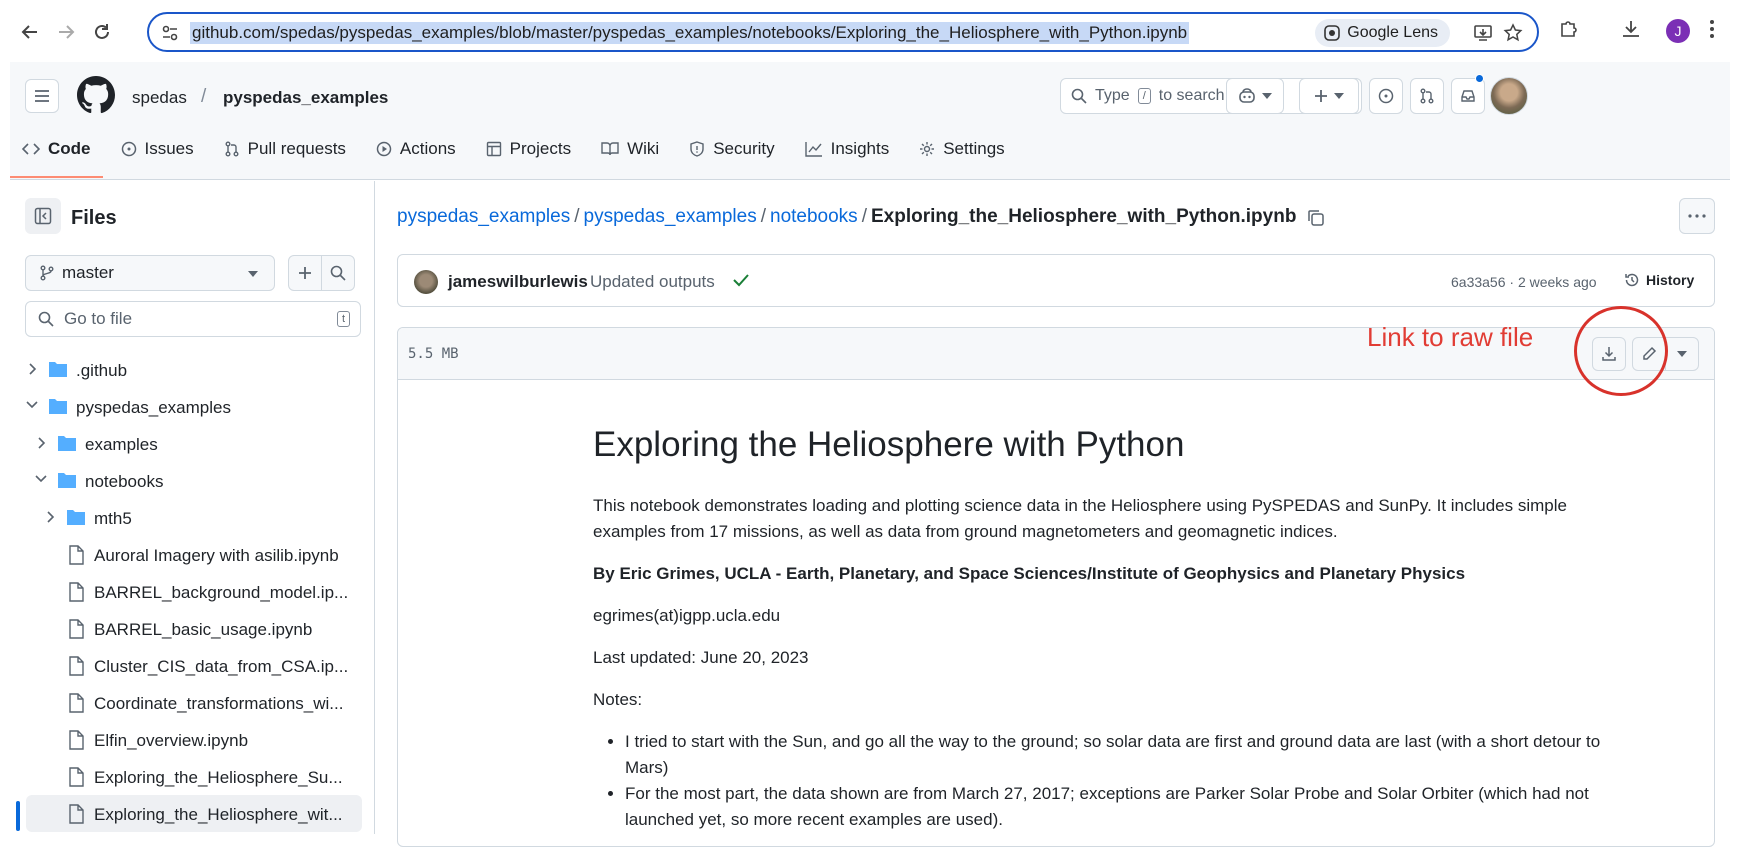 Image resolution: width=1748 pixels, height=847 pixels. I want to click on tab-actions: Actions, so click(416, 149).